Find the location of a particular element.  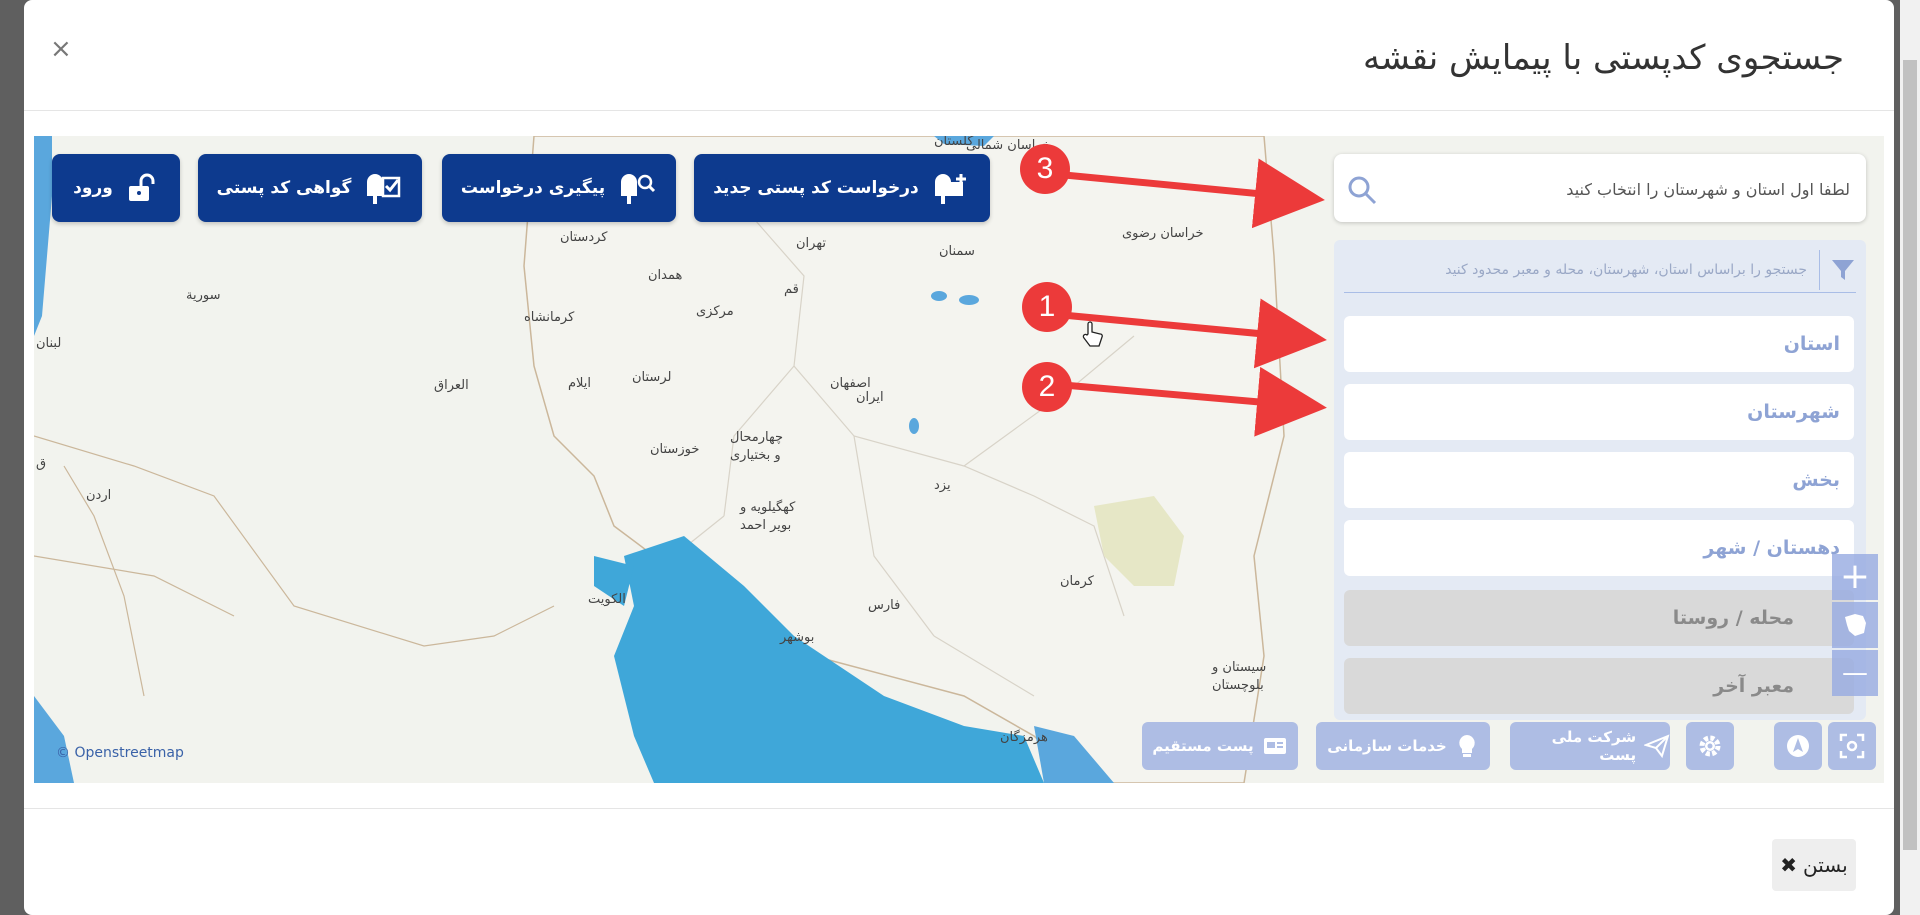

modal-footer: بستن ✖ is located at coordinates (959, 861).